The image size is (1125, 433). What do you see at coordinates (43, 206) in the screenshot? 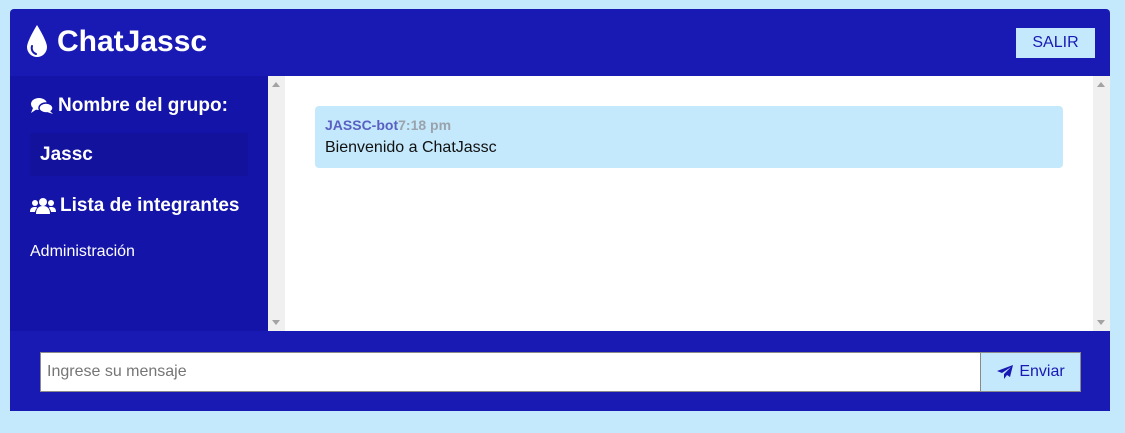
I see `users-icon` at bounding box center [43, 206].